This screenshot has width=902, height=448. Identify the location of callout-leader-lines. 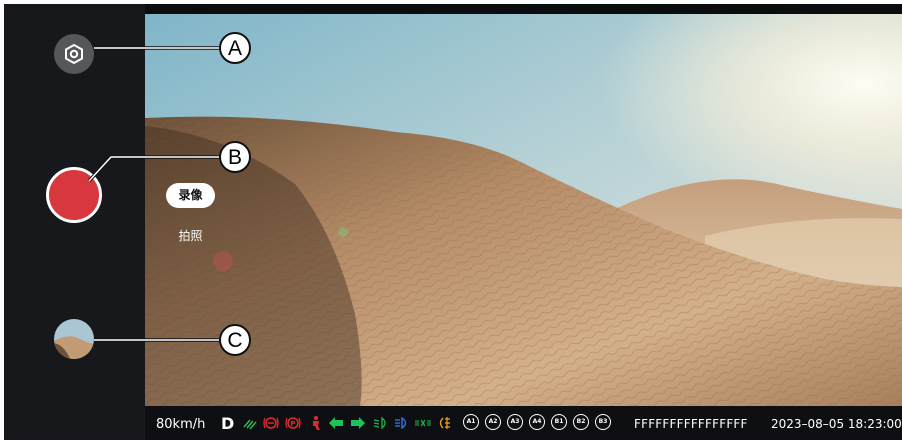
(153, 194).